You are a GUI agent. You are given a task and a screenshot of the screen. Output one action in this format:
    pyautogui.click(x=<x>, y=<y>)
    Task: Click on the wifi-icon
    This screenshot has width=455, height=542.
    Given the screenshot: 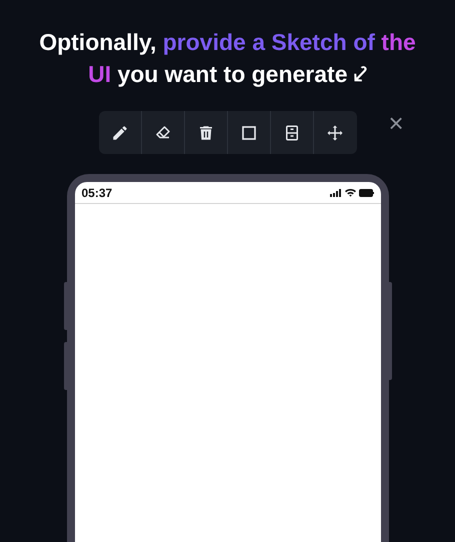 What is the action you would take?
    pyautogui.click(x=350, y=192)
    